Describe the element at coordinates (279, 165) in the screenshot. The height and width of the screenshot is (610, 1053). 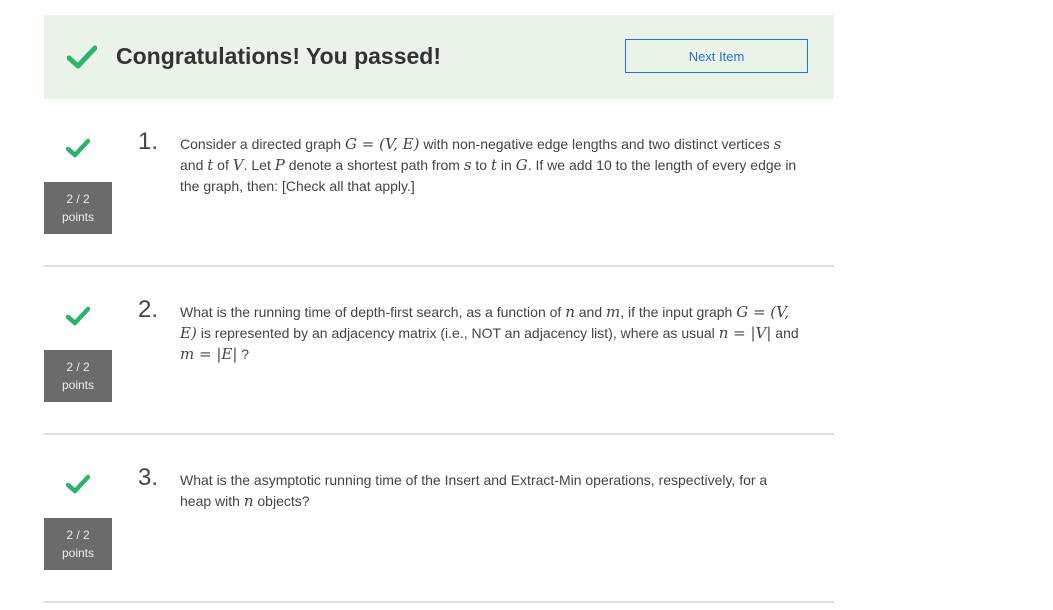
I see `math-expression: P` at that location.